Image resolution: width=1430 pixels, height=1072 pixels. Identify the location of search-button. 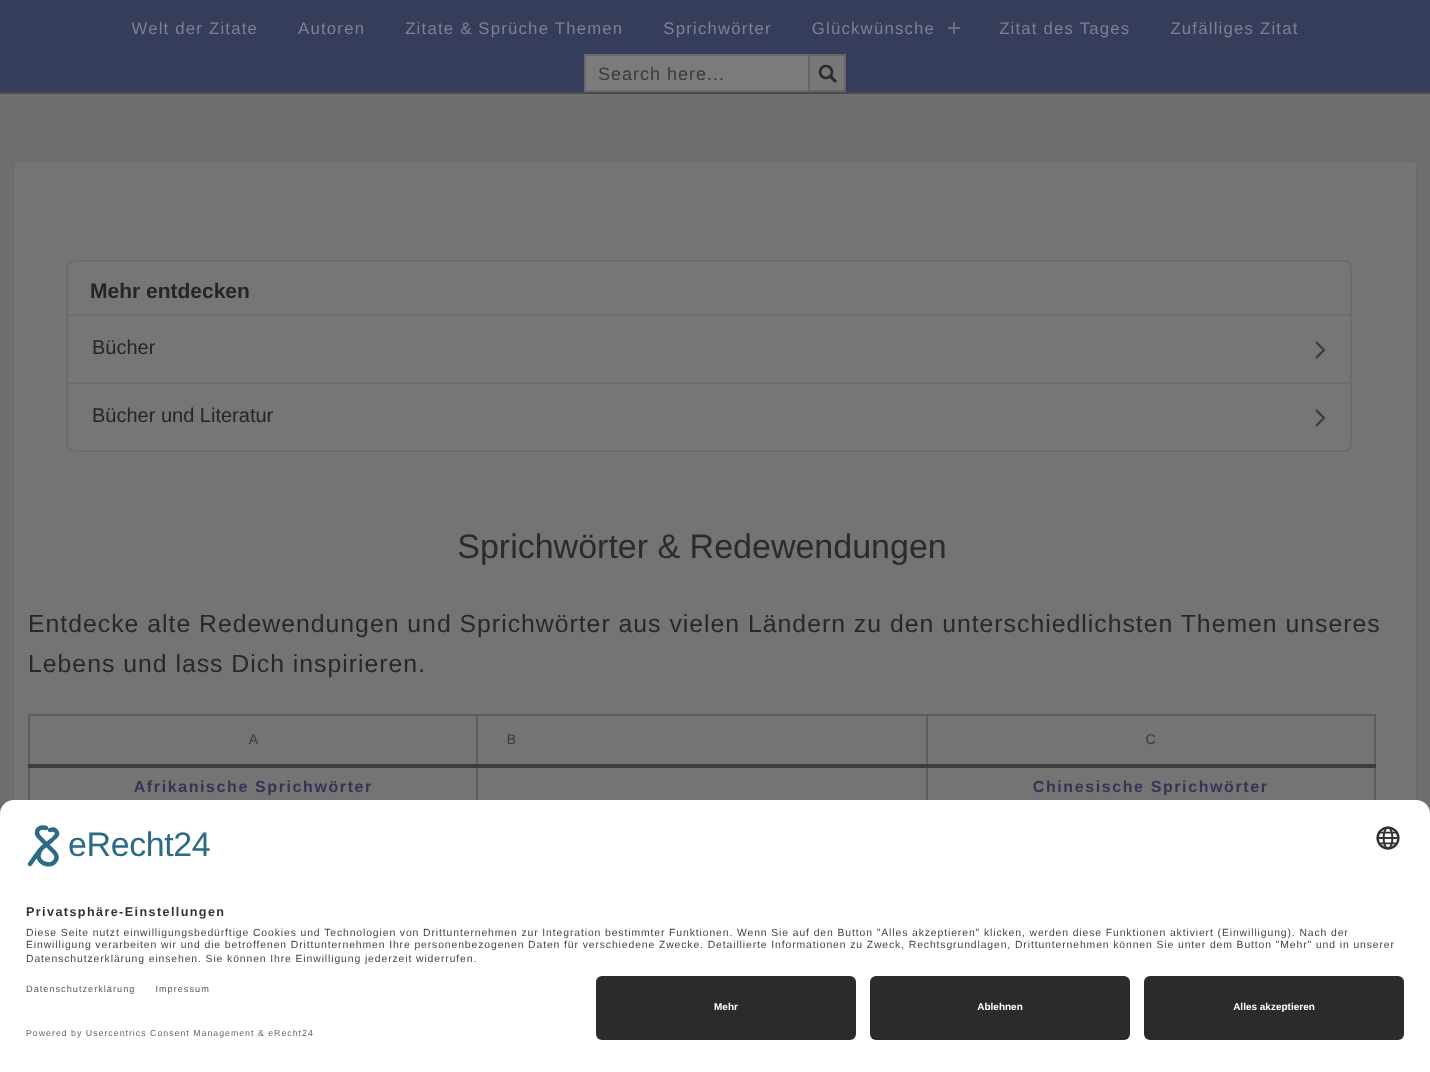
(827, 73).